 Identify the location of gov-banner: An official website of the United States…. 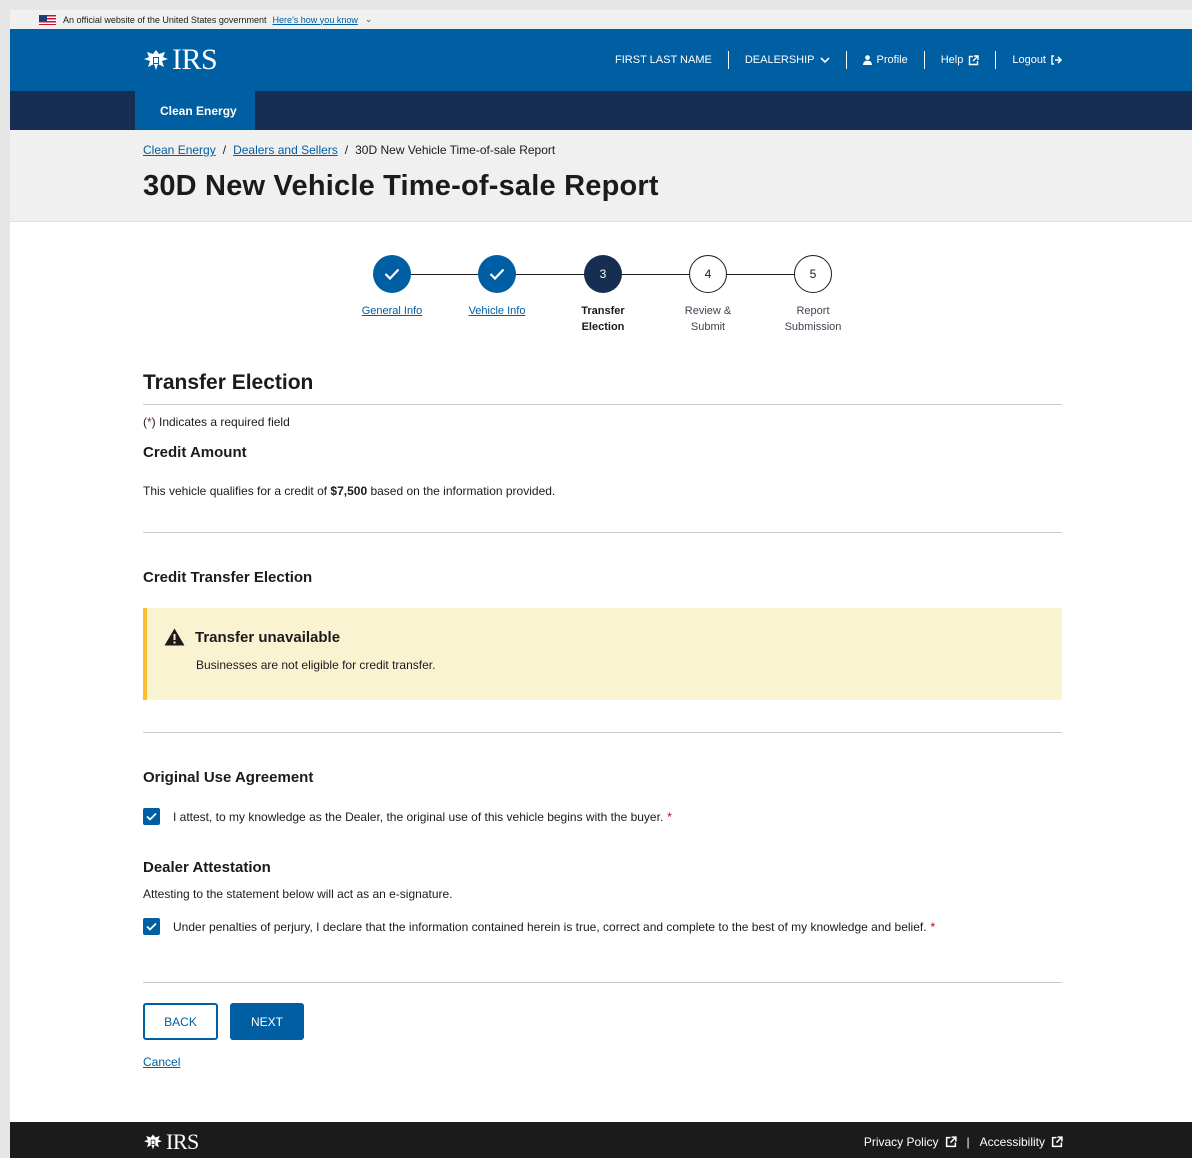
(601, 19).